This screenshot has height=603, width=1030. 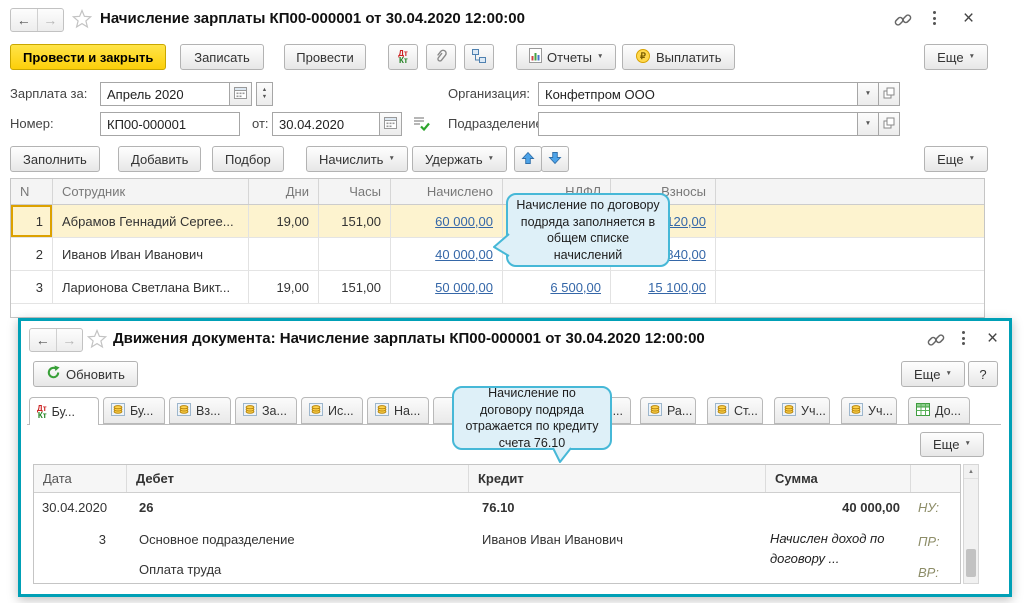 What do you see at coordinates (49, 93) in the screenshot?
I see `salary-period-label: Зарплата за:` at bounding box center [49, 93].